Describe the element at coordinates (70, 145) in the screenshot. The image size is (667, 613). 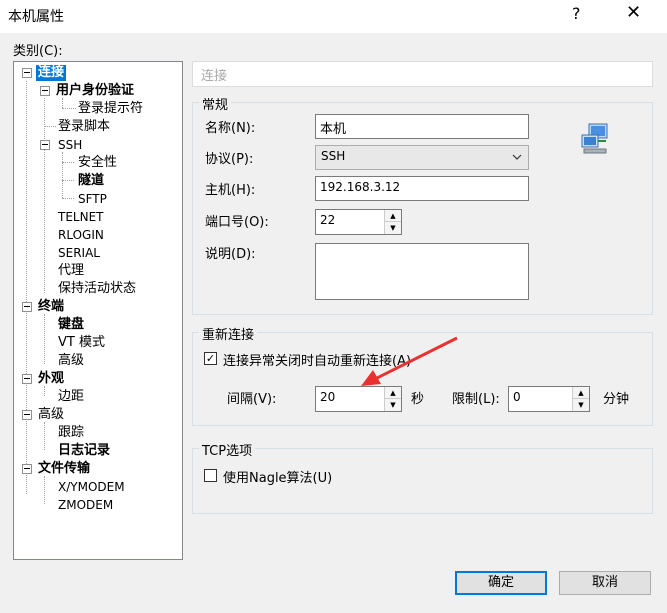
I see `tree-item-ssh: SSH` at that location.